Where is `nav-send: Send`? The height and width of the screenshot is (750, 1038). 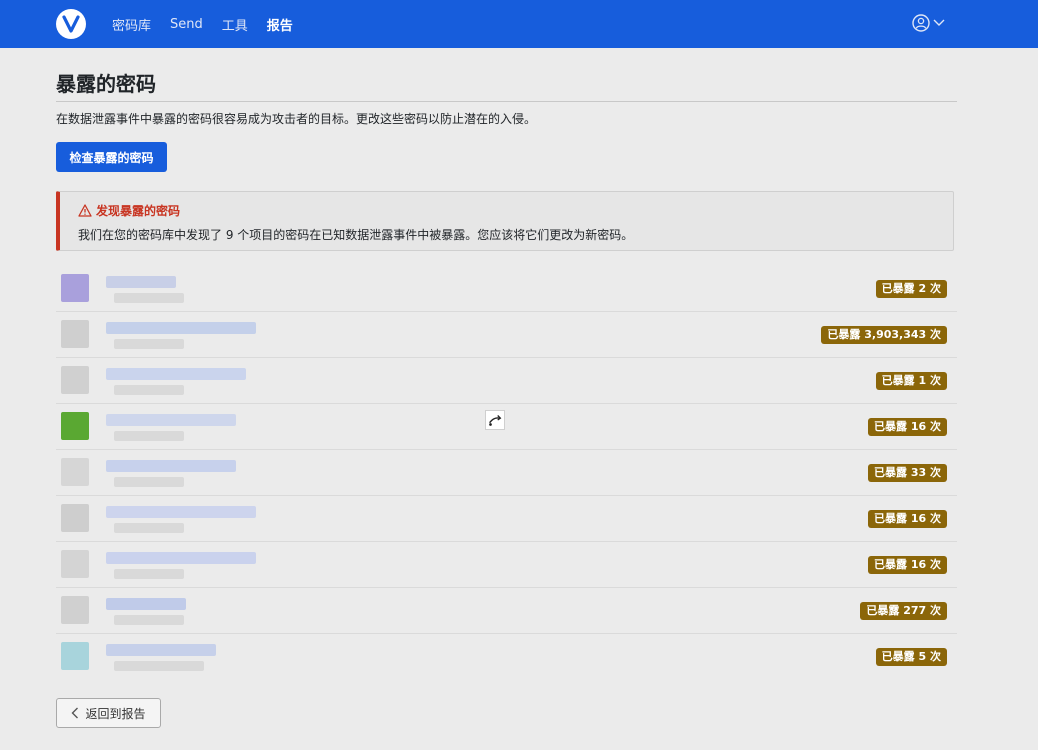 nav-send: Send is located at coordinates (186, 24).